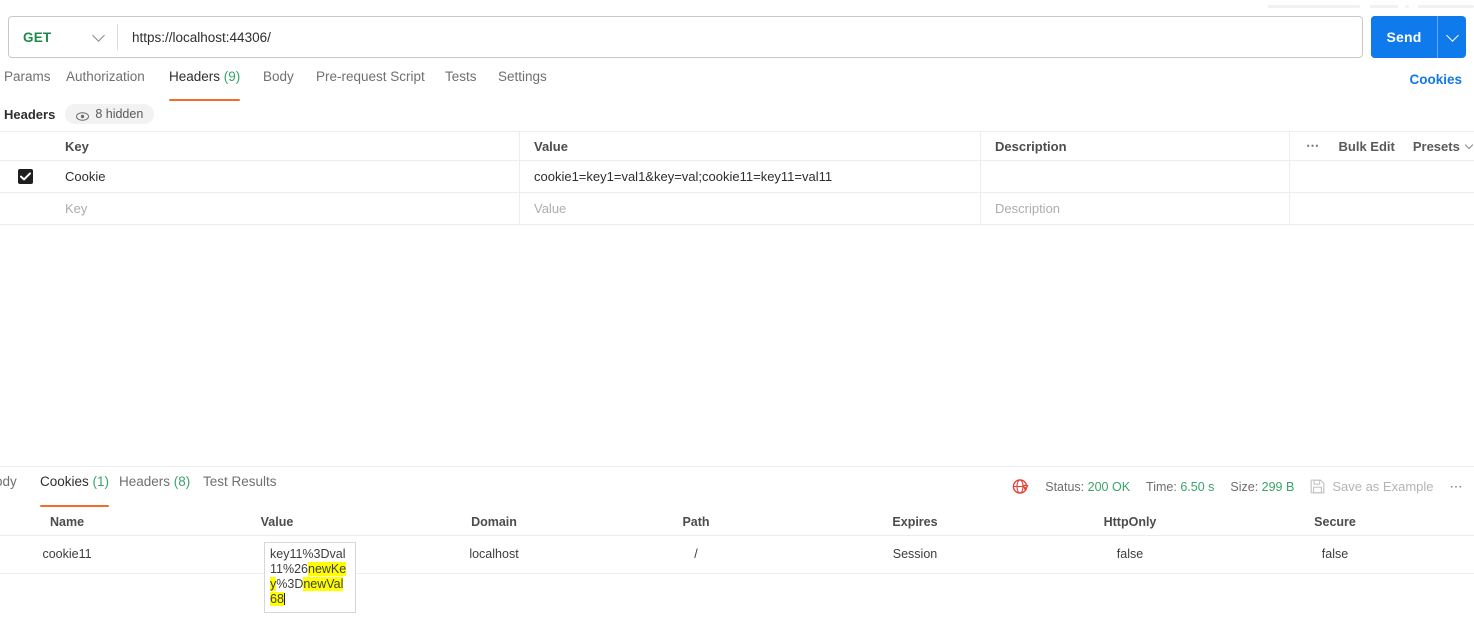 This screenshot has height=622, width=1474. Describe the element at coordinates (461, 76) in the screenshot. I see `tab-label: Tests` at that location.